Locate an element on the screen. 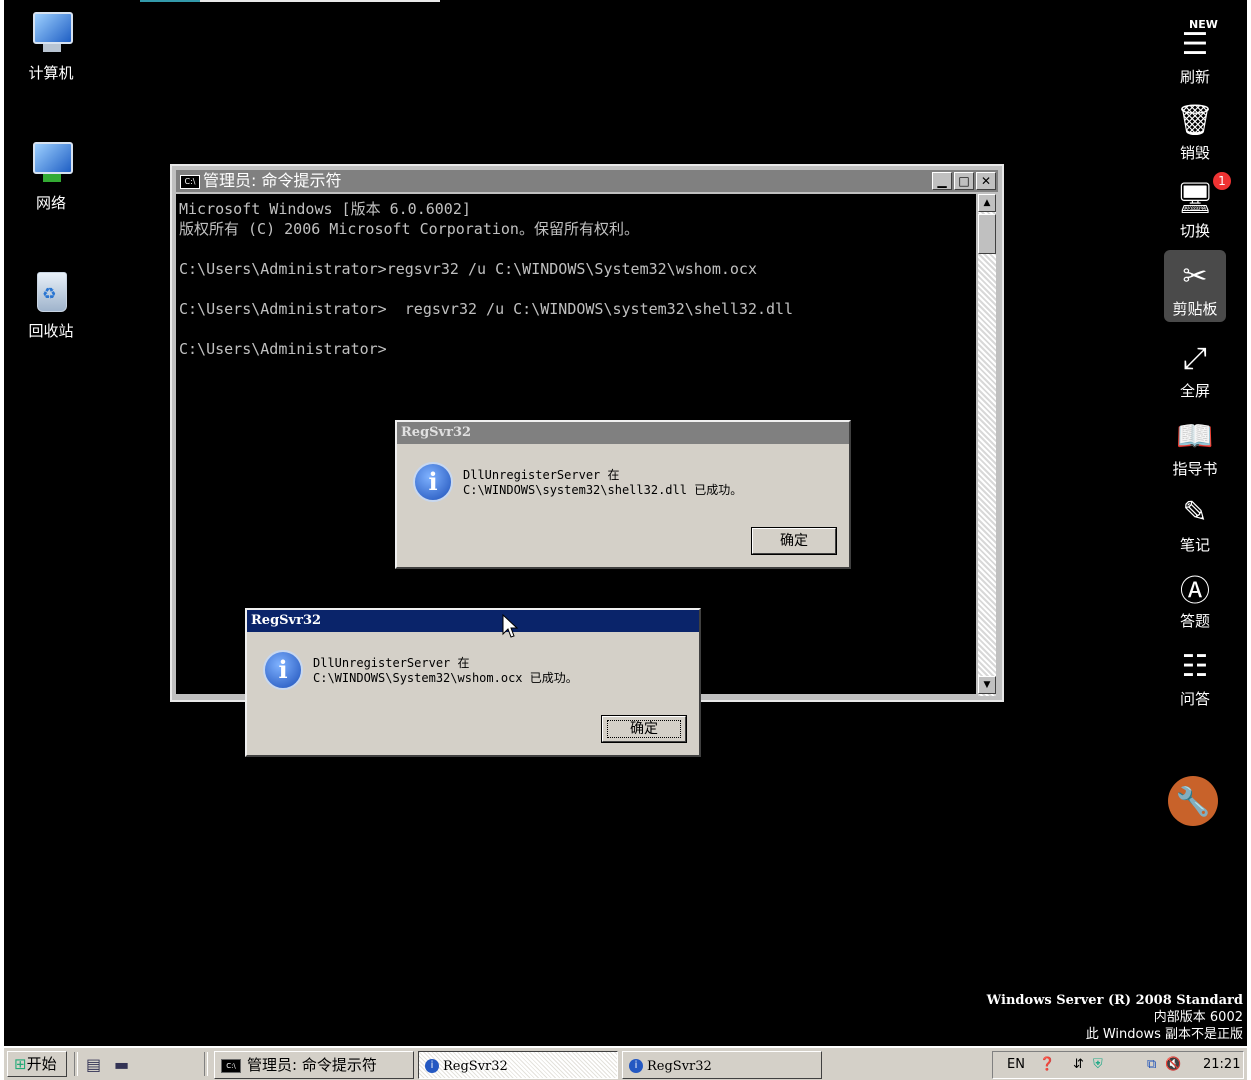 The height and width of the screenshot is (1080, 1251). desktop-icon-computer: 计算机 is located at coordinates (51, 45).